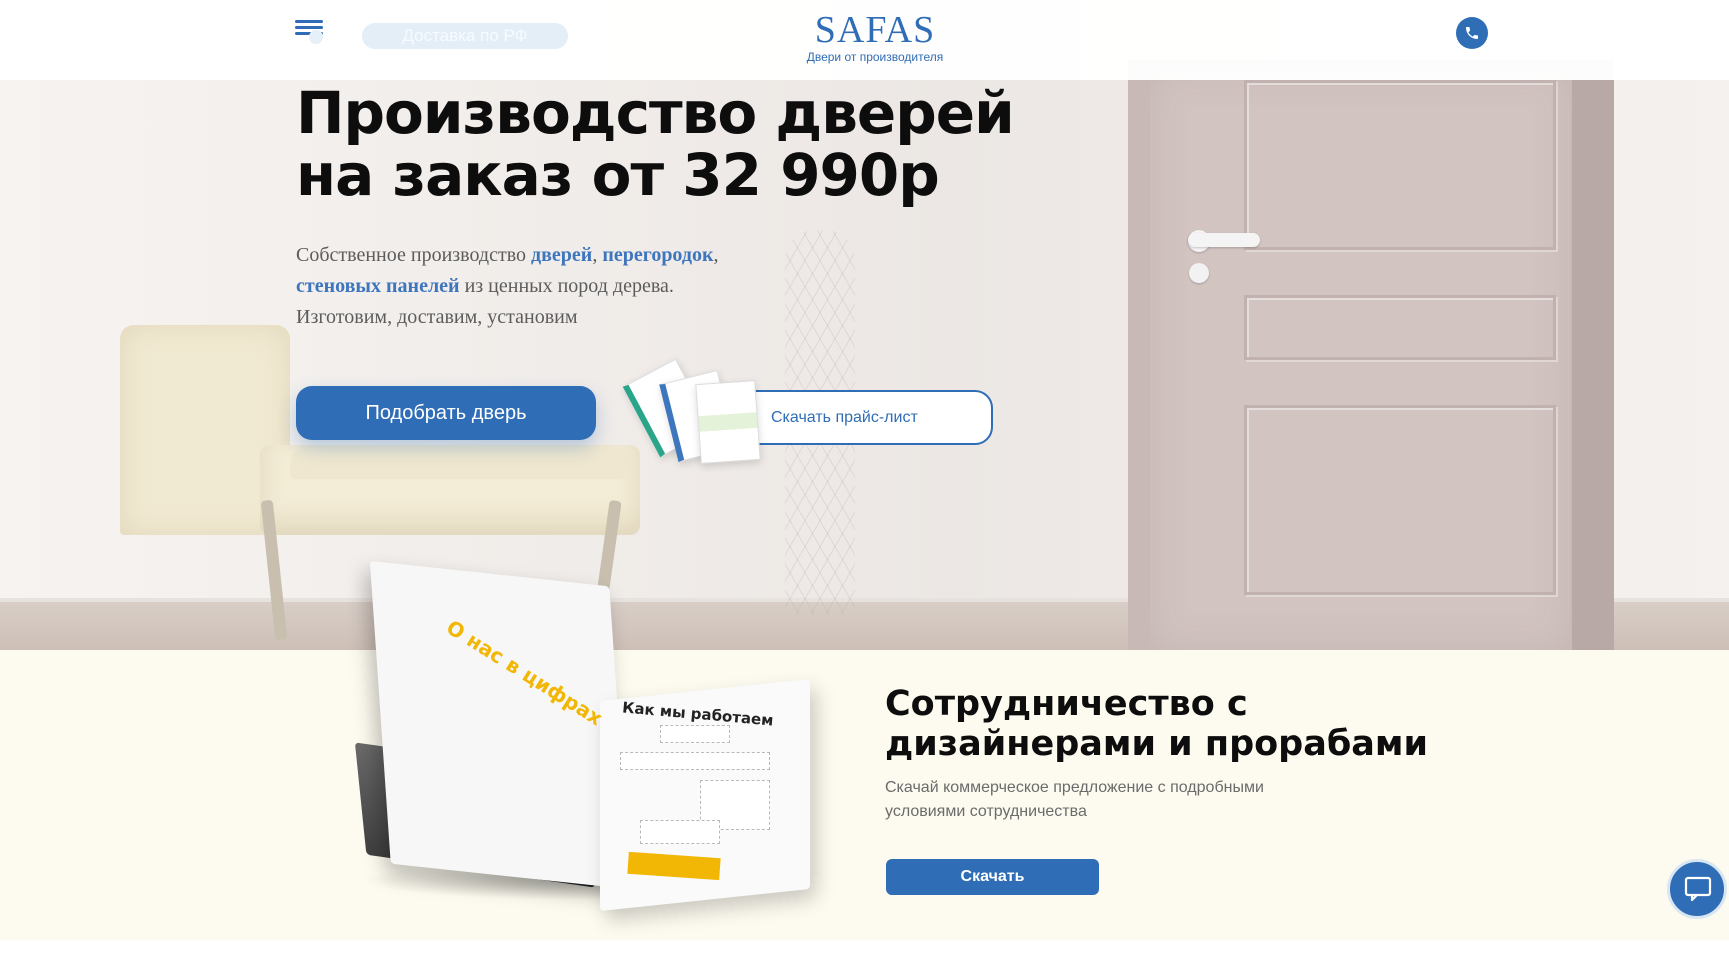 The image size is (1729, 961). Describe the element at coordinates (992, 877) in the screenshot. I see `download-offer-button: Скачать` at that location.